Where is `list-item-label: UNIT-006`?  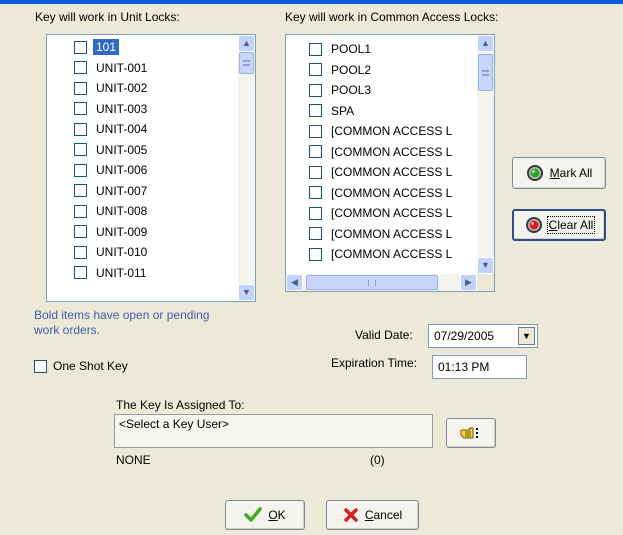 list-item-label: UNIT-006 is located at coordinates (122, 170).